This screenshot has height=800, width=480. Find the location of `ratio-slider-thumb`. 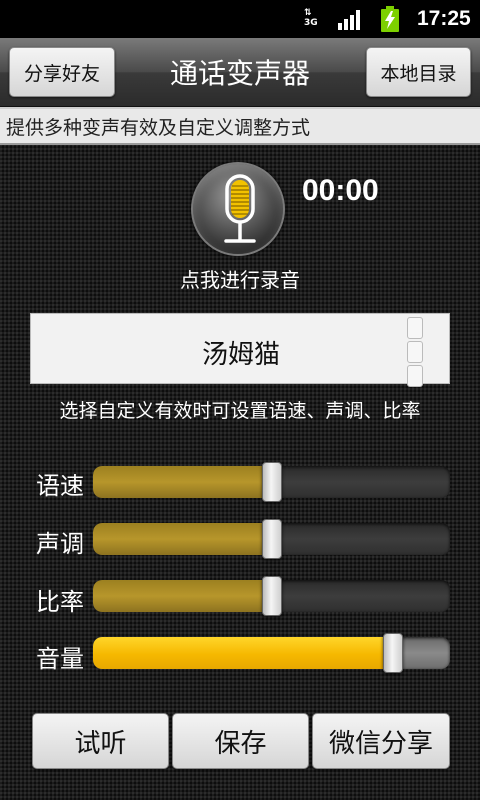

ratio-slider-thumb is located at coordinates (271, 596).